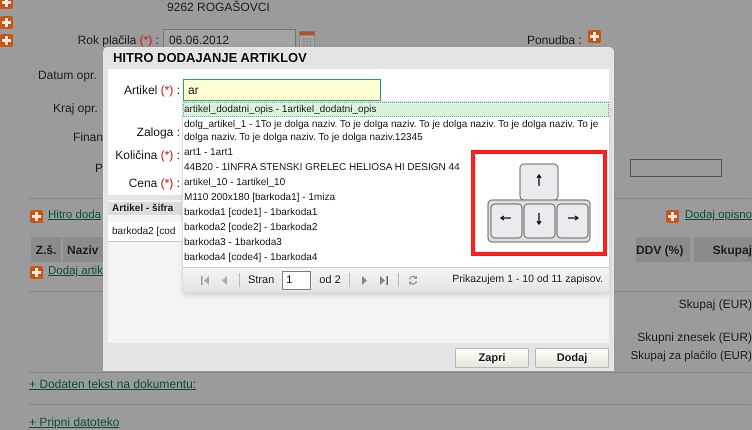 Image resolution: width=752 pixels, height=430 pixels. I want to click on total-label: Skupaj za plačilo (EUR), so click(691, 356).